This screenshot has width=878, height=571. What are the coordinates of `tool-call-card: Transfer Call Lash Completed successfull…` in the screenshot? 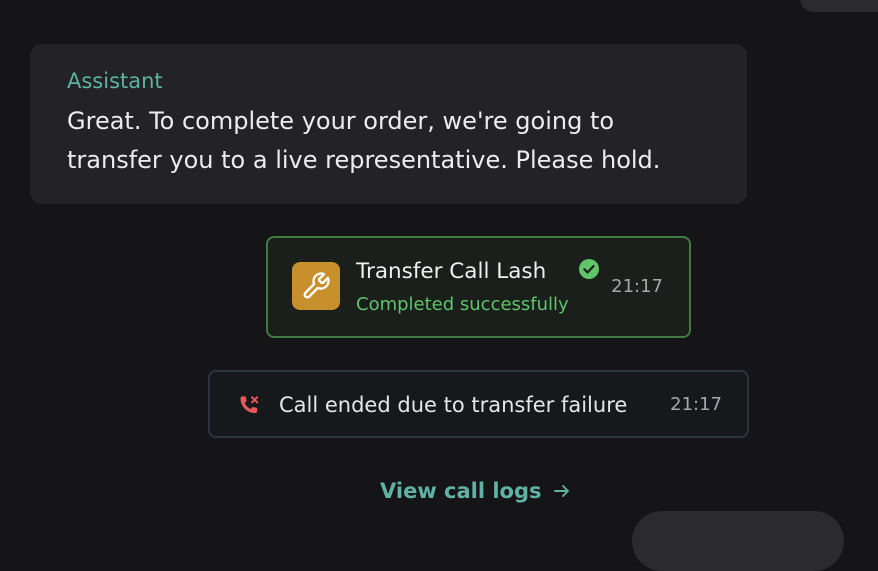 It's located at (478, 287).